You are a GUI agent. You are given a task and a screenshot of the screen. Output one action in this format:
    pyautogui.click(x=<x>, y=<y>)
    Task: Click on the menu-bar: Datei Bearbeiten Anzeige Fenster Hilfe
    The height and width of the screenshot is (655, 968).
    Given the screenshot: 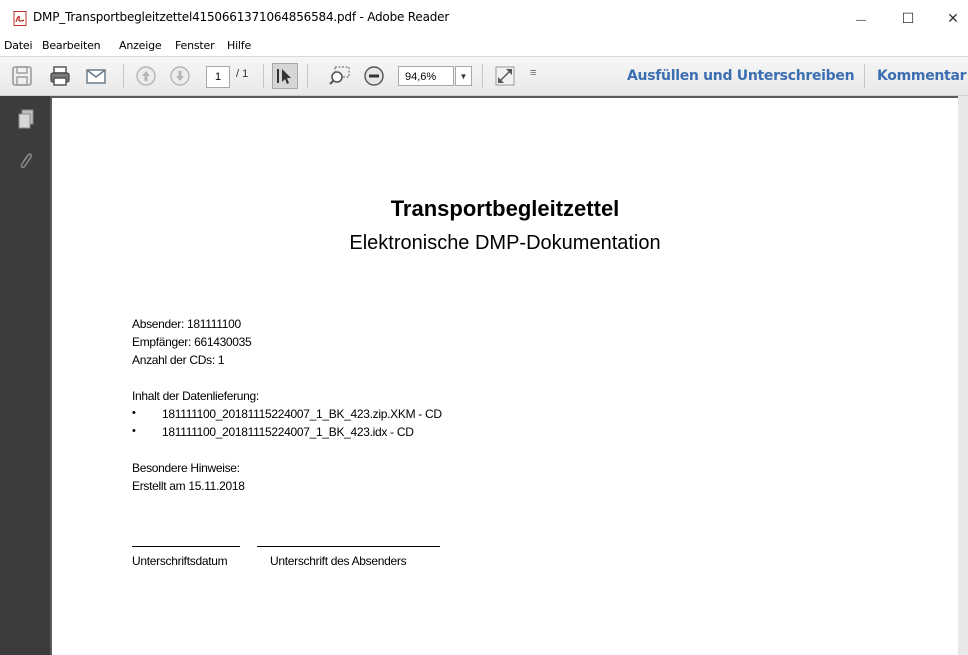 What is the action you would take?
    pyautogui.click(x=484, y=46)
    